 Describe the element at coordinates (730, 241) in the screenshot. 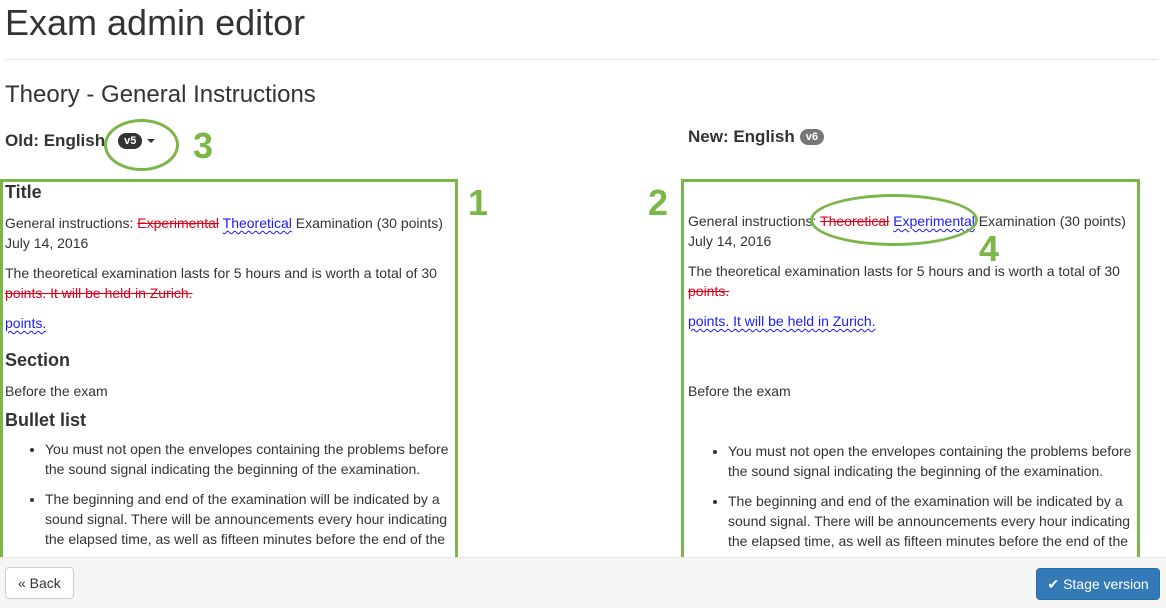

I see `new-date: July 14, 2016` at that location.